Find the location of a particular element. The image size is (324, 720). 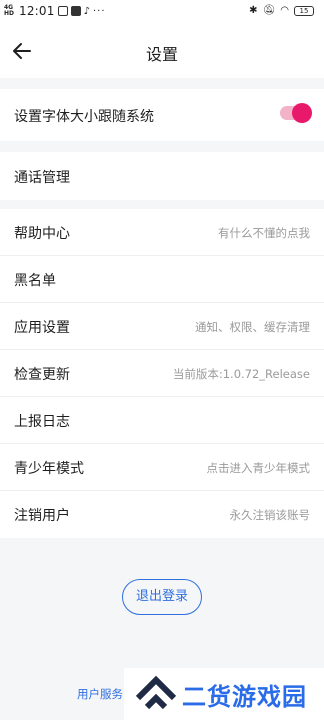

toggle-knob is located at coordinates (302, 113).